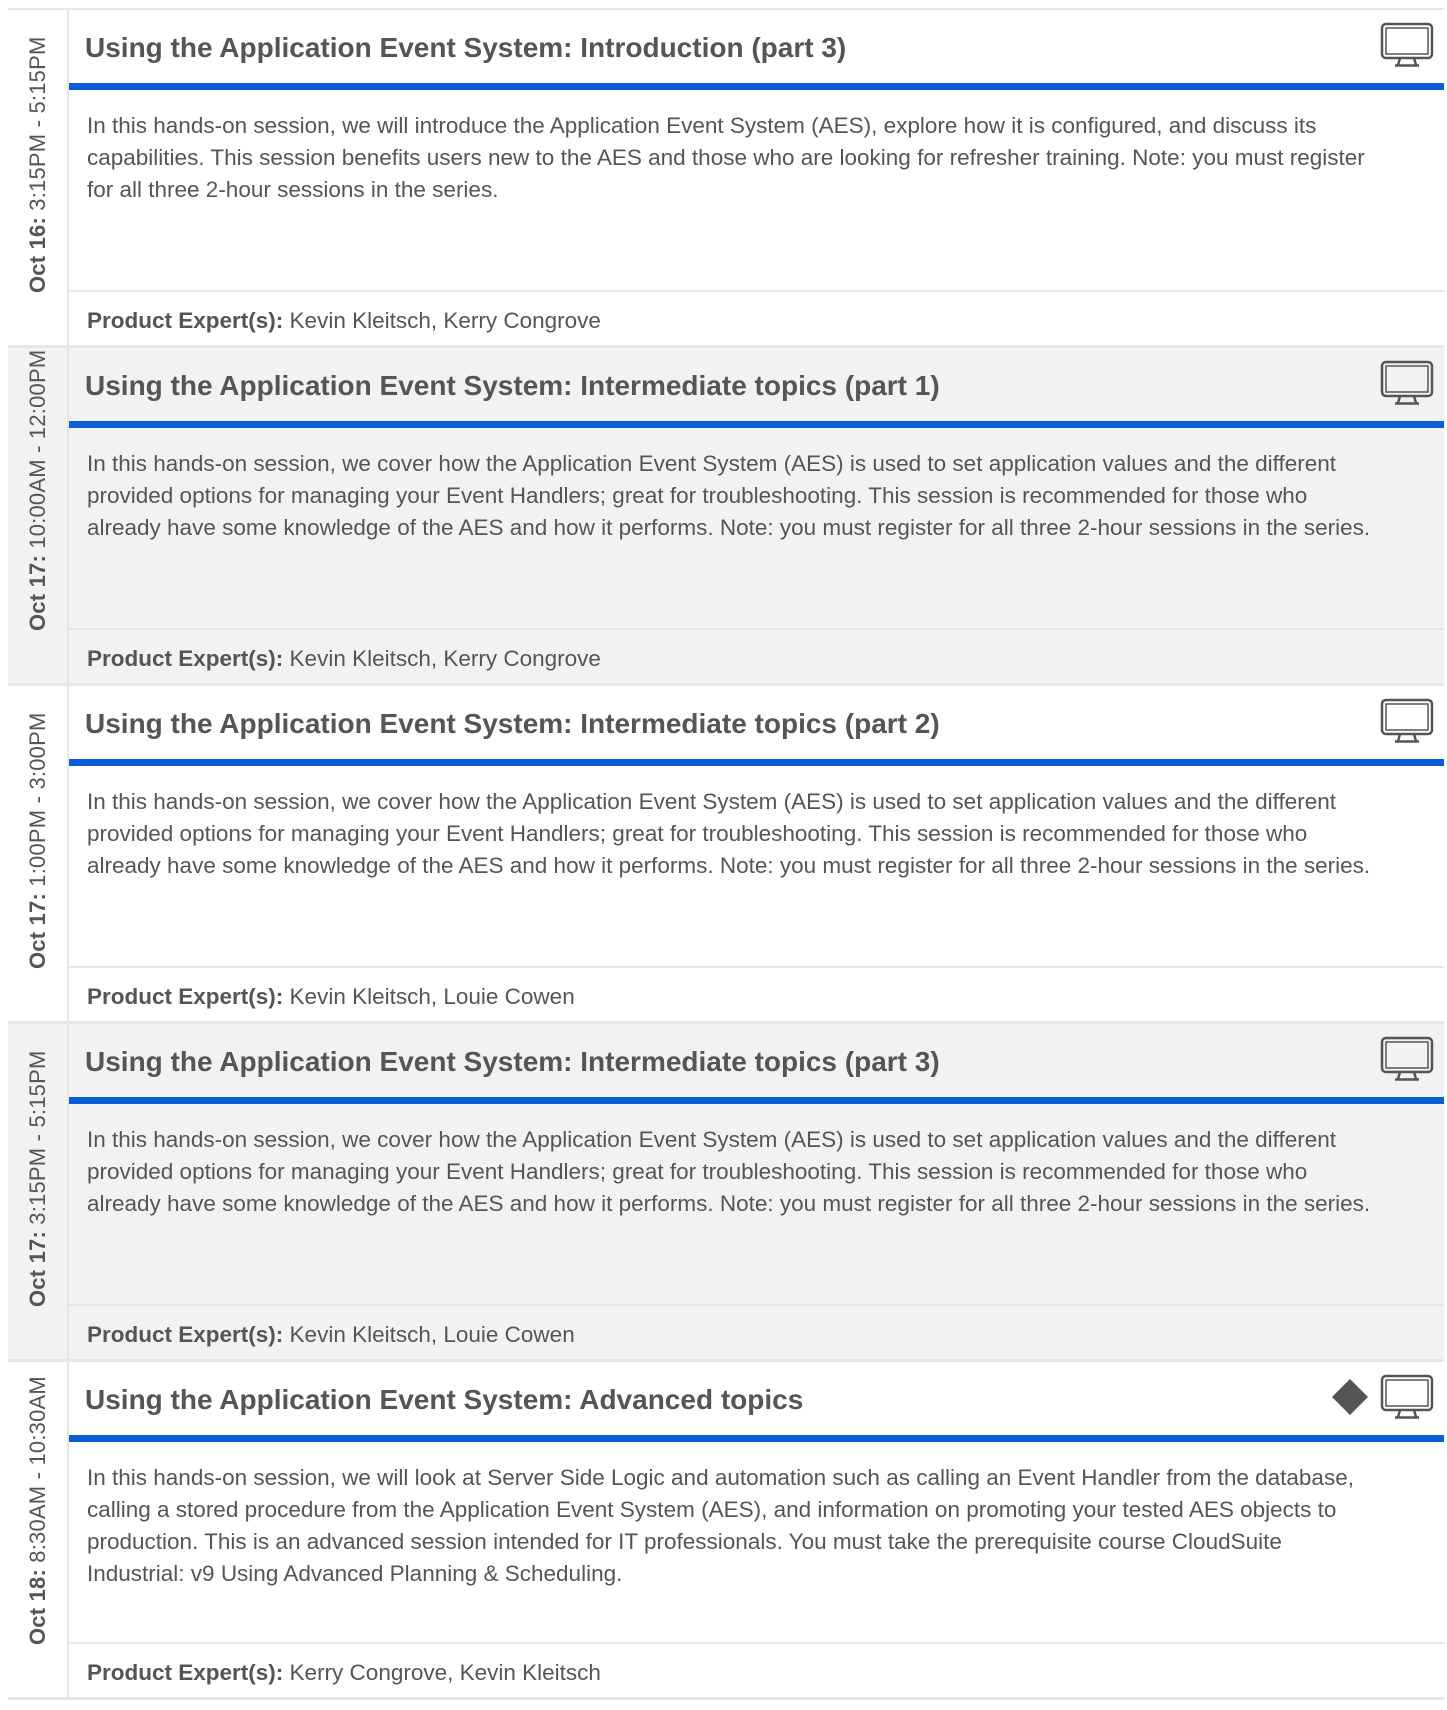  What do you see at coordinates (37, 449) in the screenshot?
I see `session-time: 10:00AM - 12:00PM` at bounding box center [37, 449].